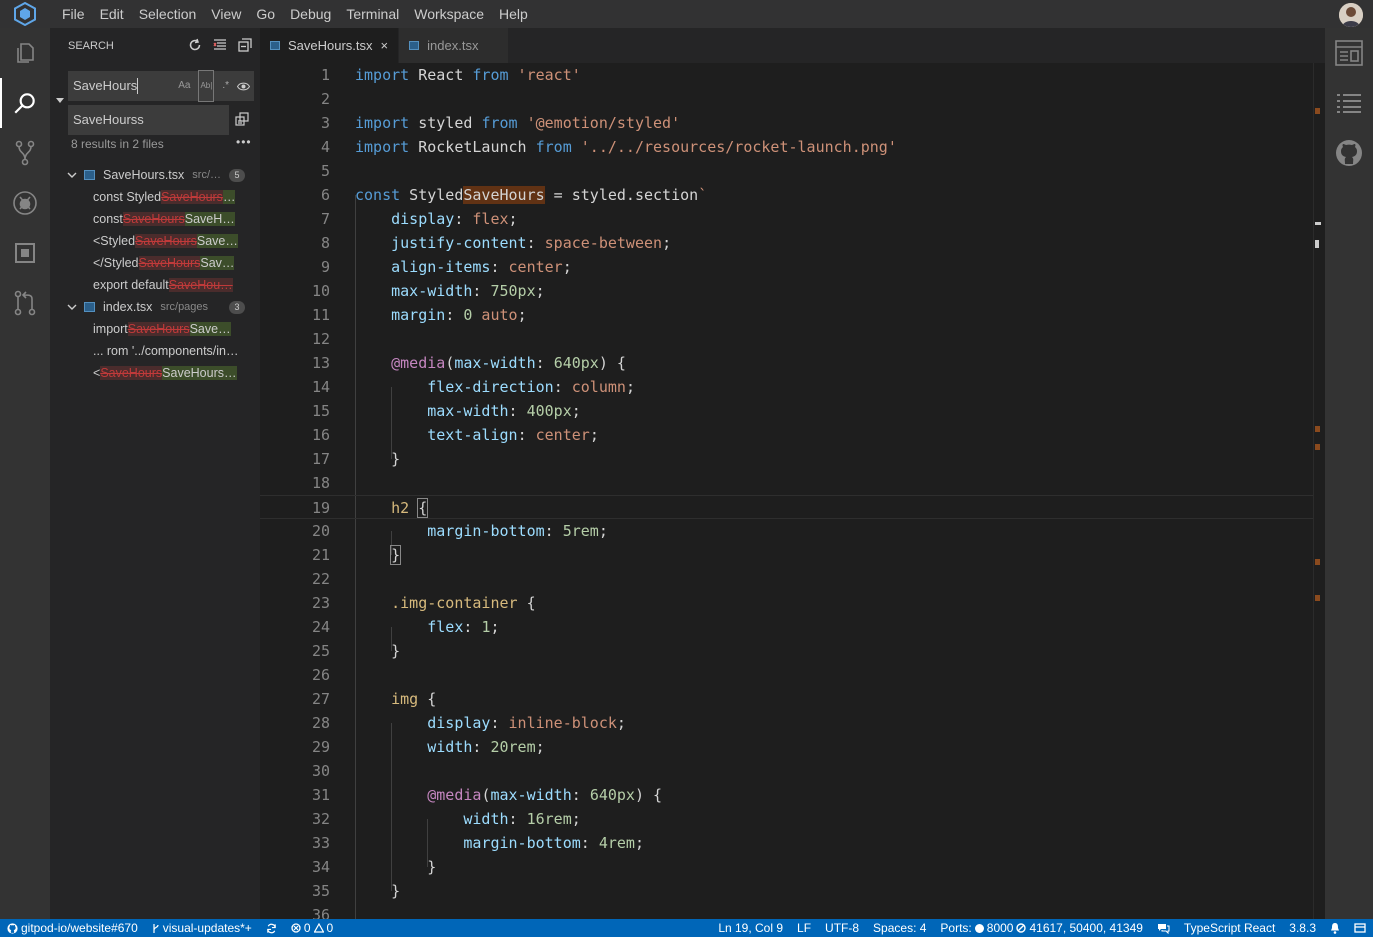 This screenshot has width=1373, height=937. I want to click on code-line: 6 const StyledSaveHours = styled.section`, so click(787, 195).